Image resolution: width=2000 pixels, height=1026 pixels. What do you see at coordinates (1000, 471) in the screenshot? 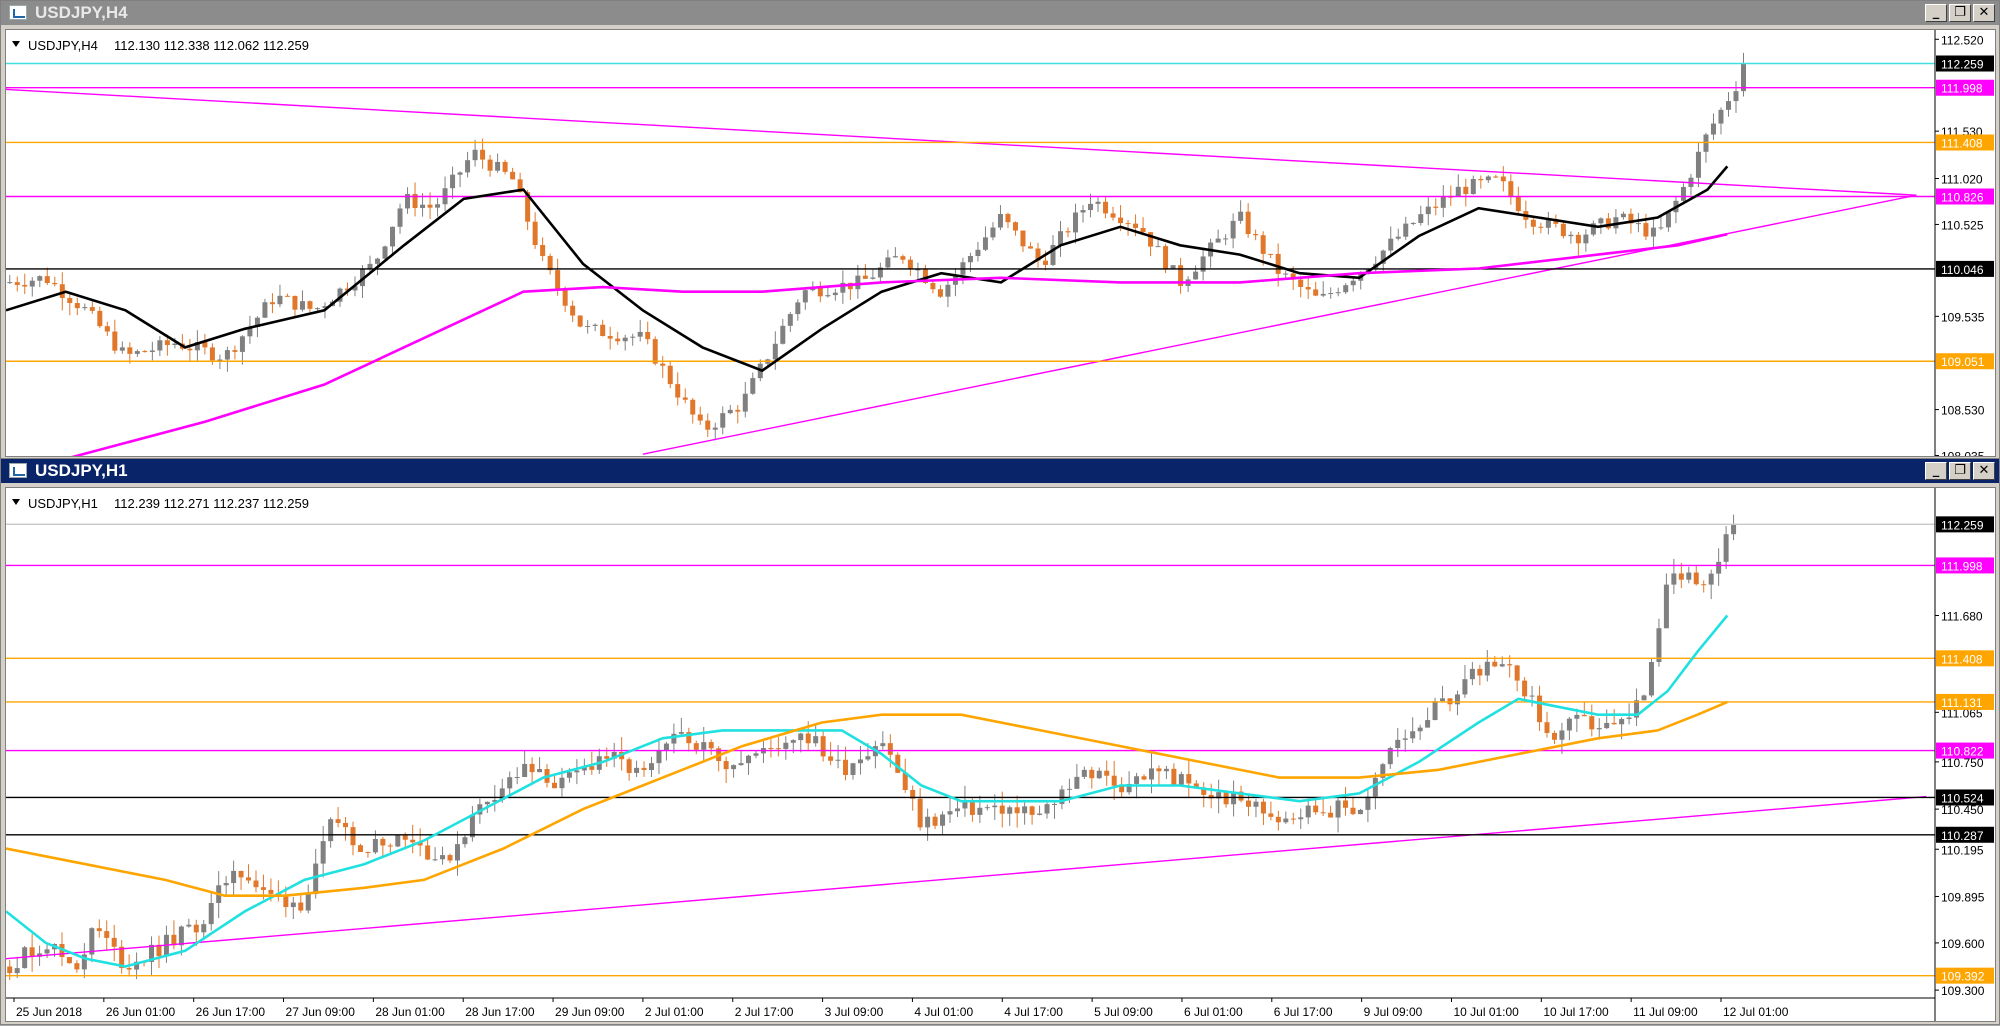
I see `window-titlebar-h1: USDJPY,H1 _ ❐ ✕` at bounding box center [1000, 471].